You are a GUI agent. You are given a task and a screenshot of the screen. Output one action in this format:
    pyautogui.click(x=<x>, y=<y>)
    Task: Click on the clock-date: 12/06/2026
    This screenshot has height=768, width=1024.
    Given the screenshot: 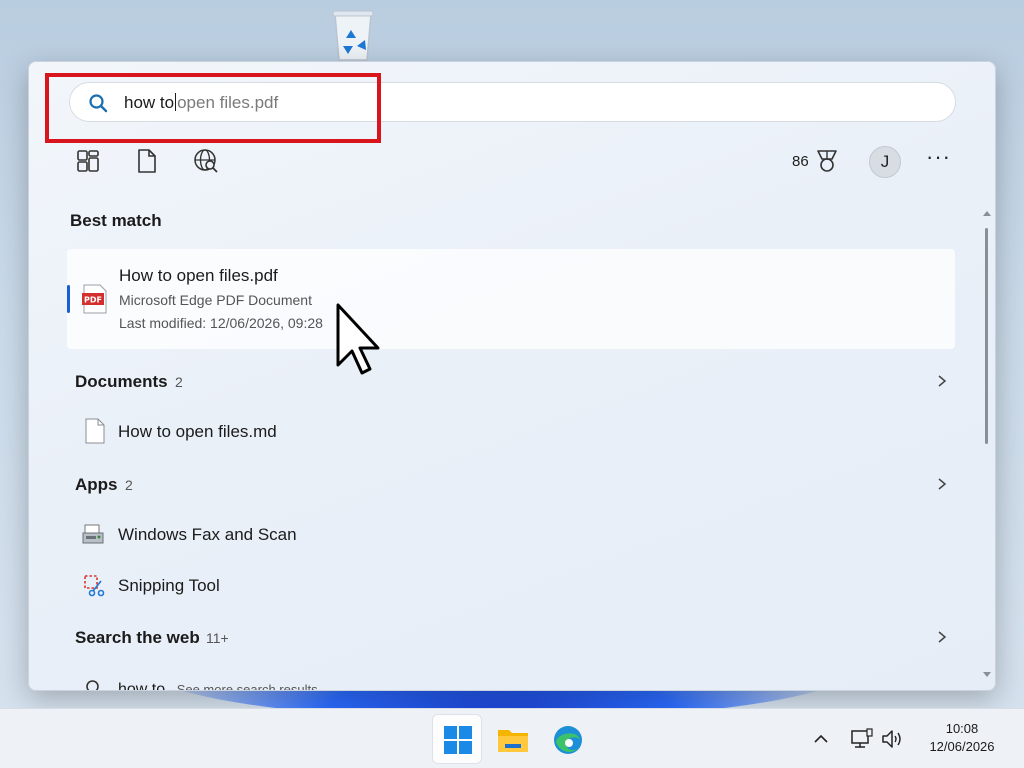 What is the action you would take?
    pyautogui.click(x=962, y=746)
    